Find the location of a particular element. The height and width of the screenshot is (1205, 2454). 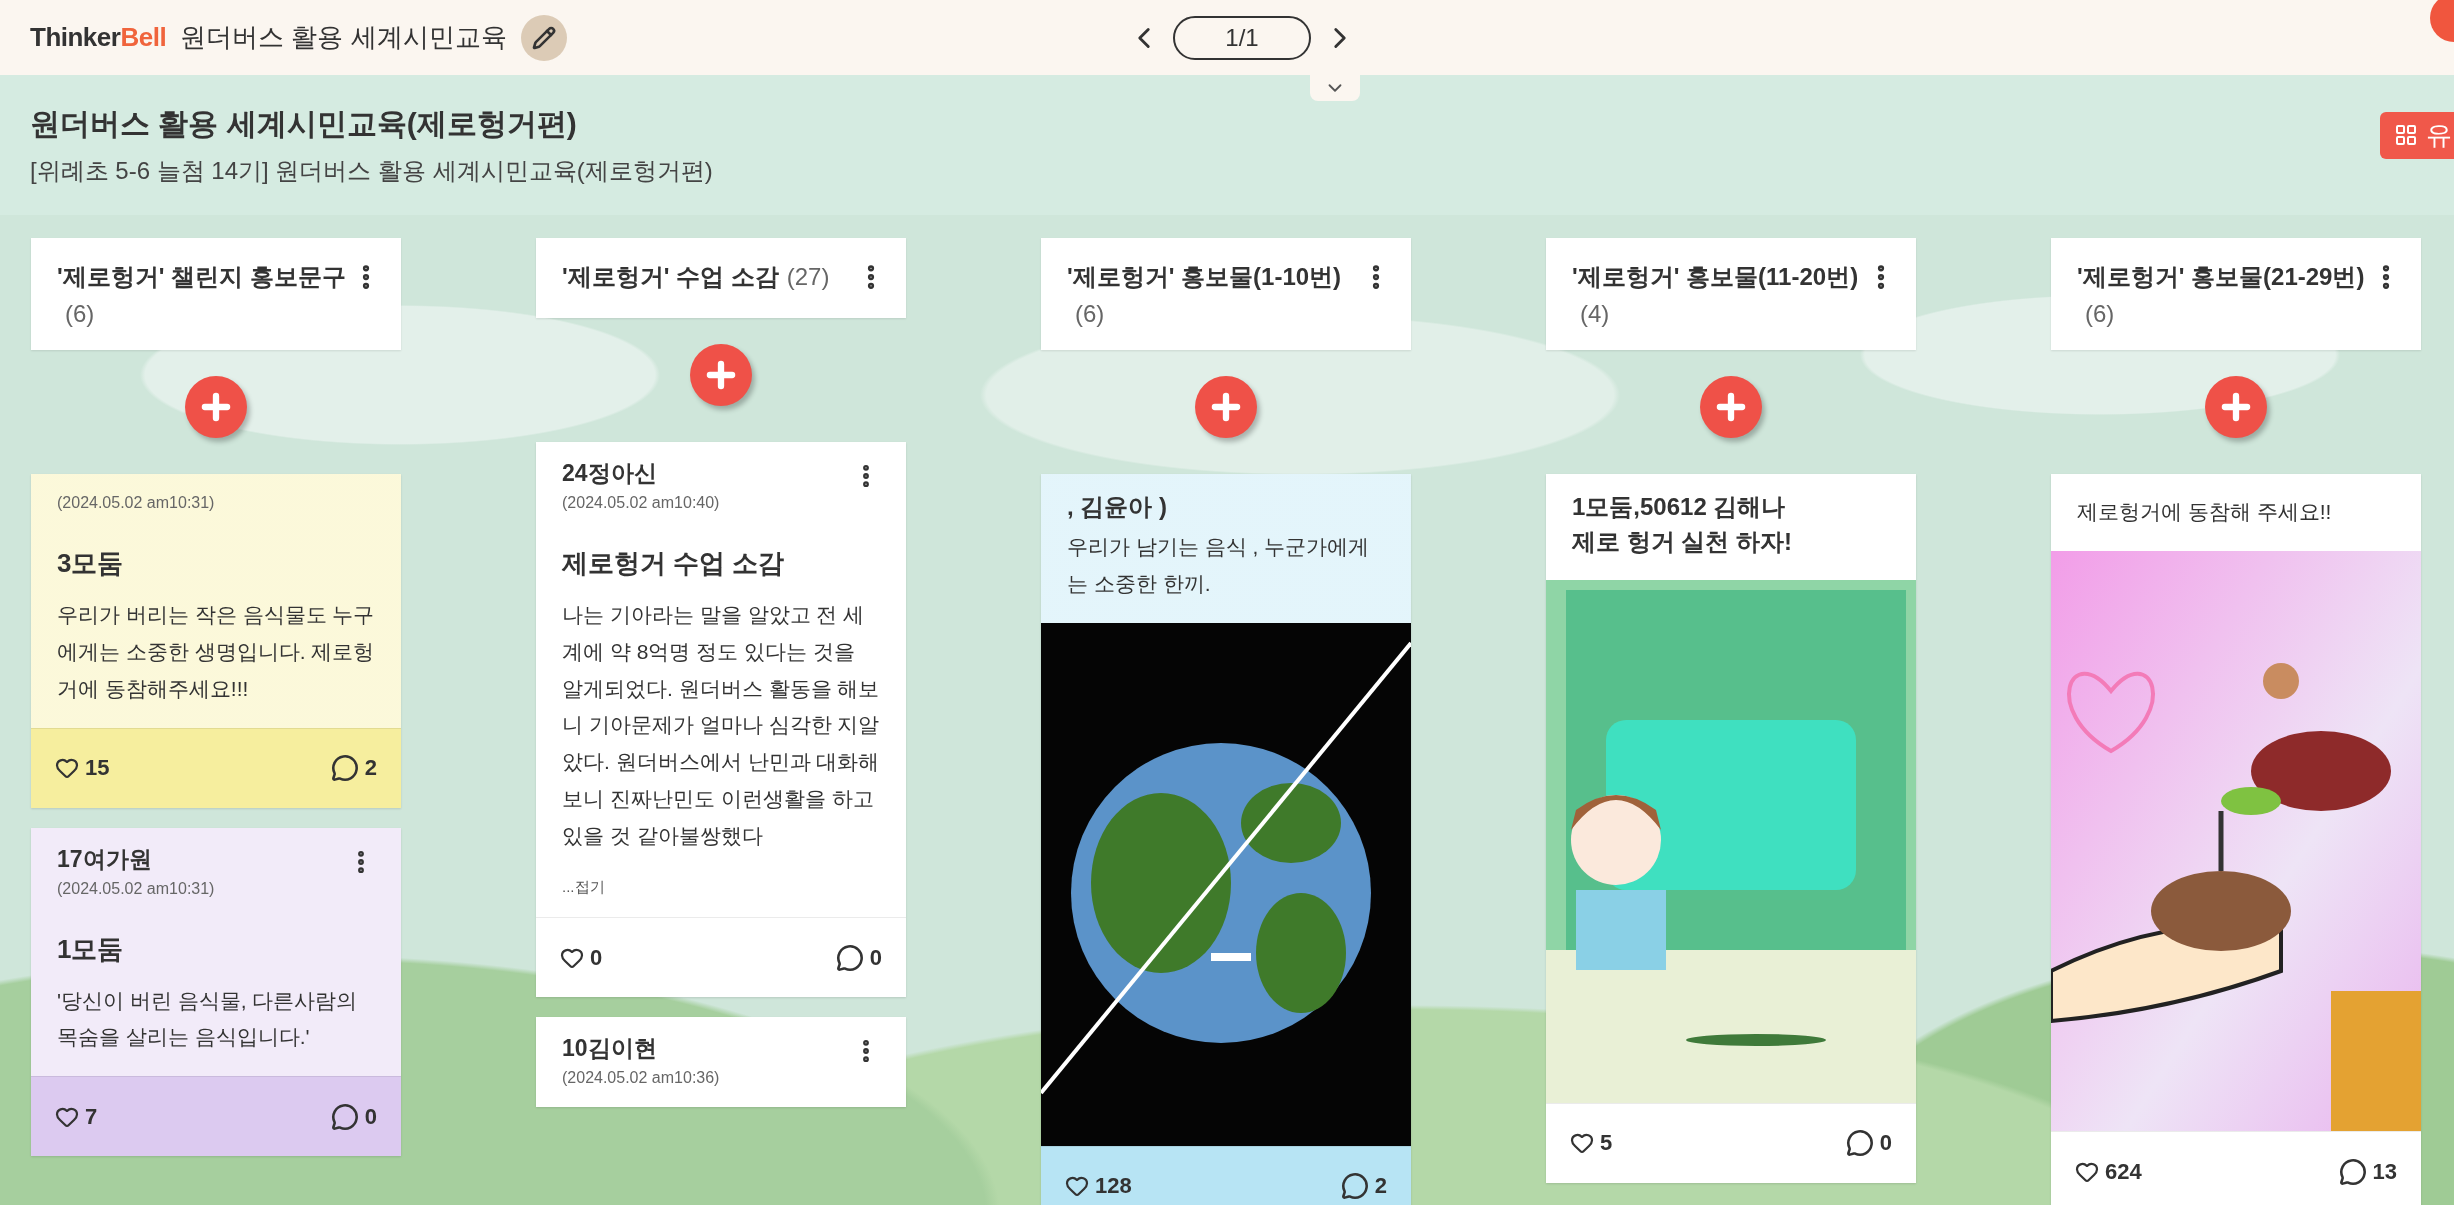

page-field: 1/1 is located at coordinates (1242, 37).